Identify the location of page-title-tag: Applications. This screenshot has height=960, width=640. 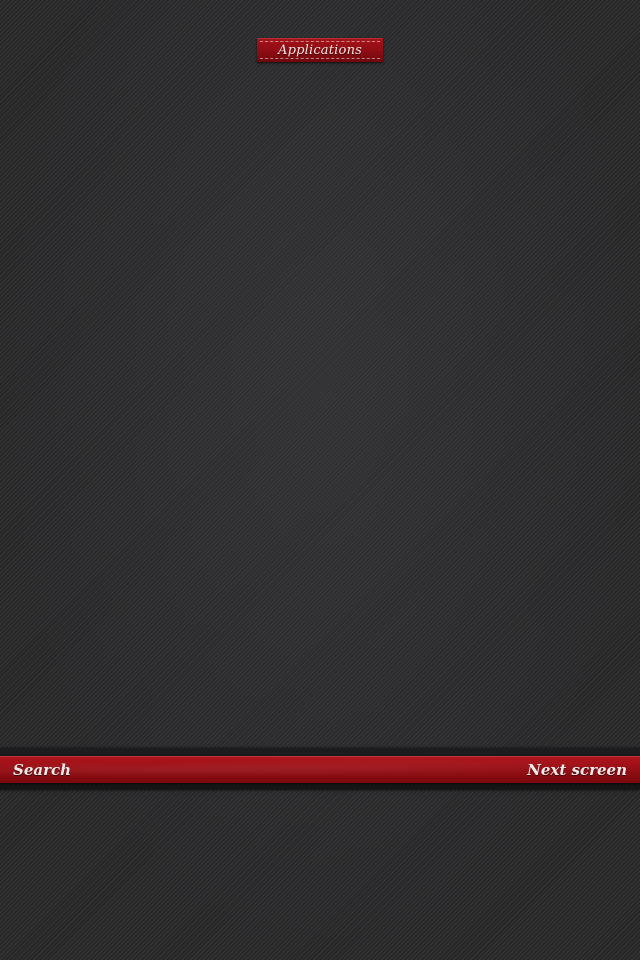
(320, 50).